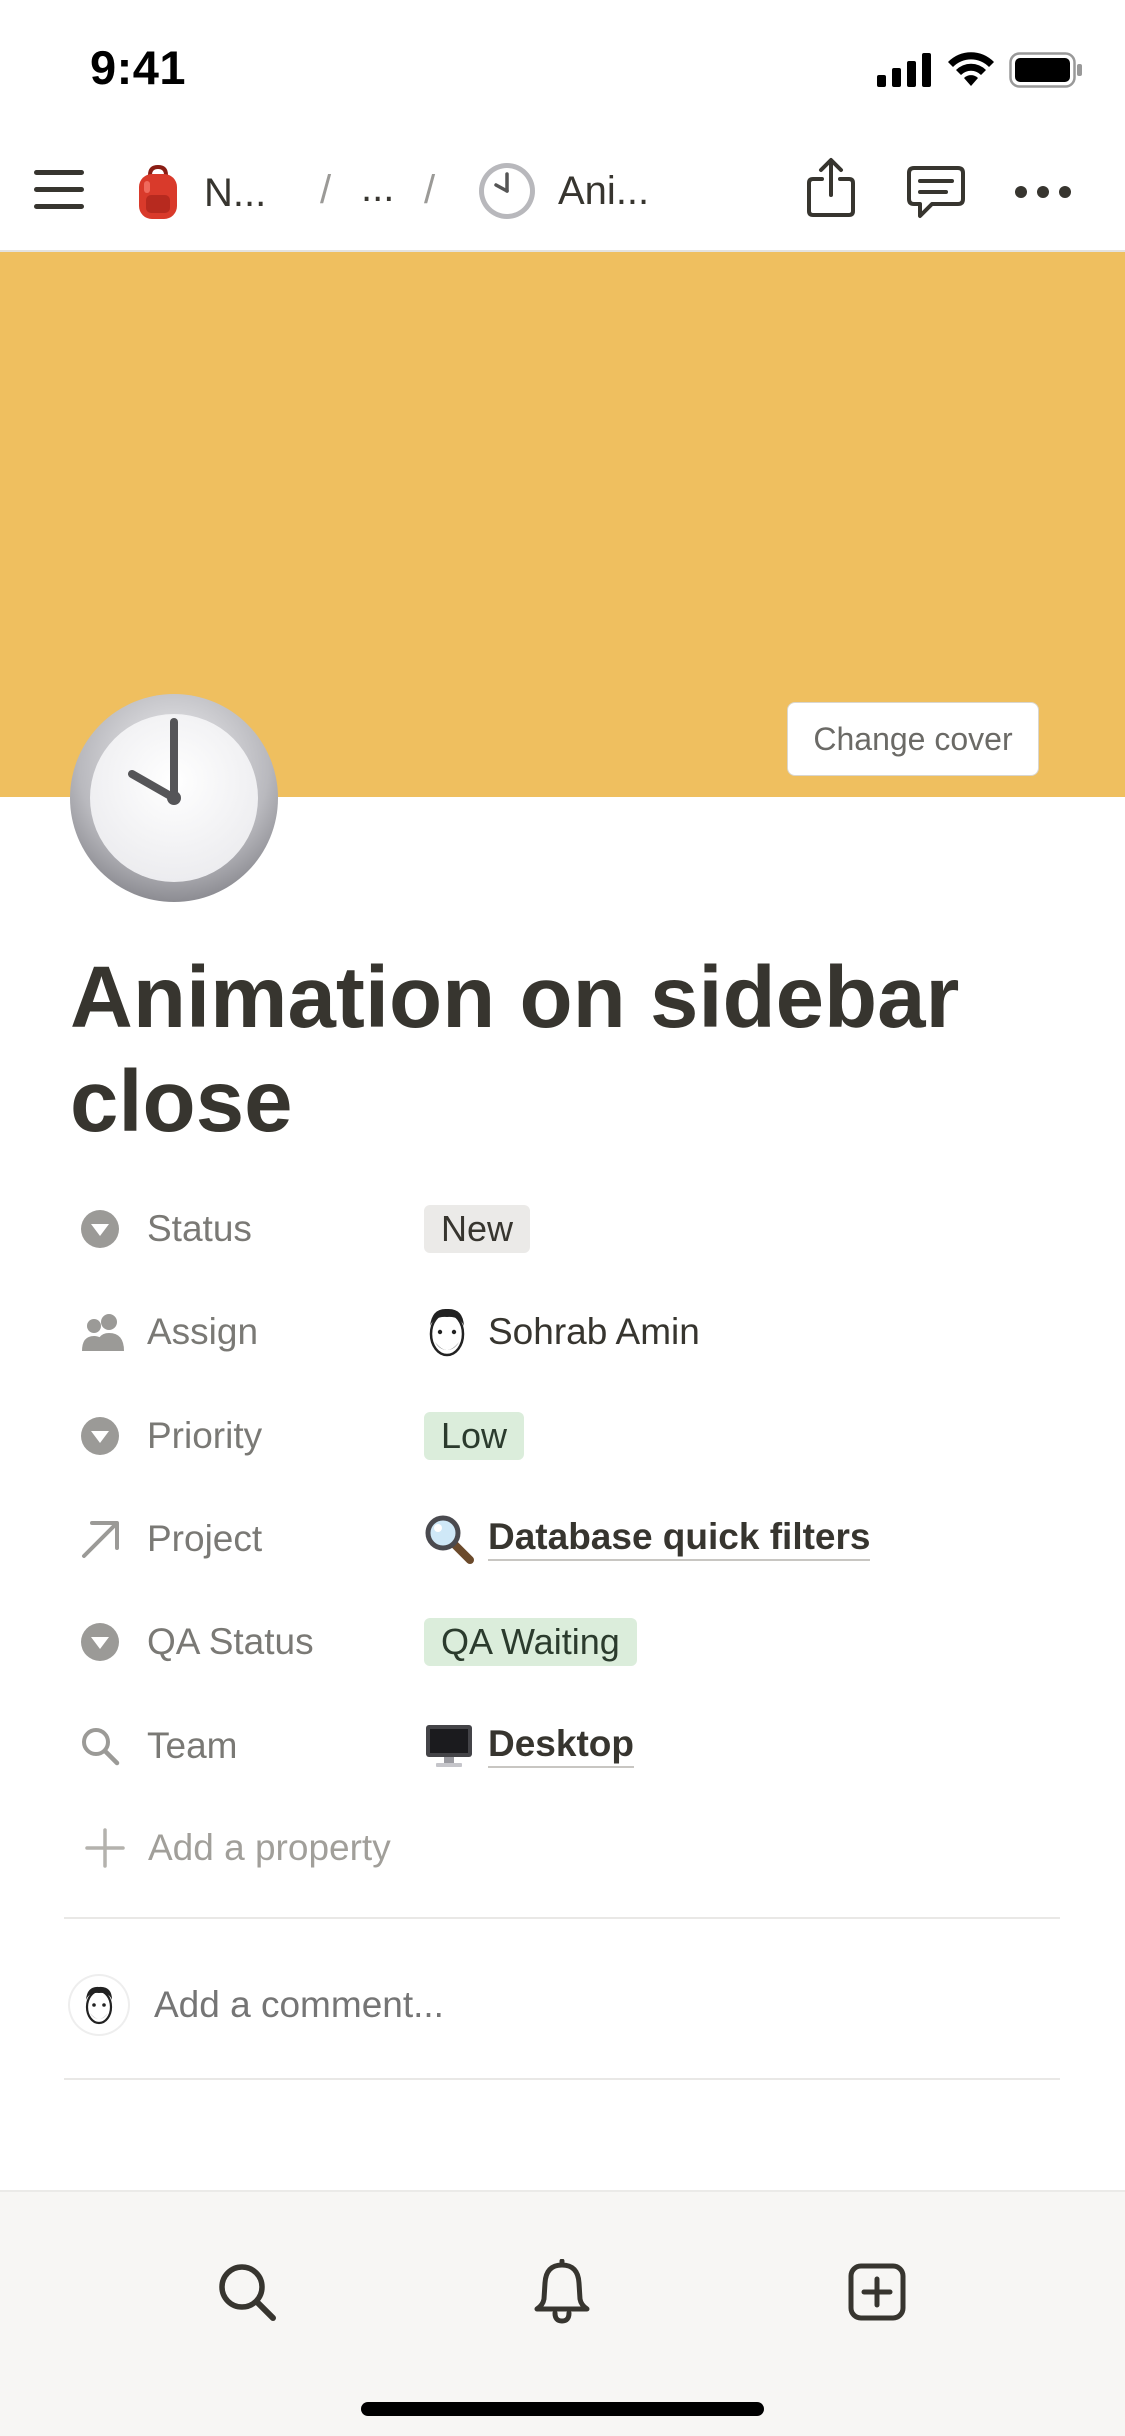  I want to click on property-project: Project Database quick filters, so click(570, 1538).